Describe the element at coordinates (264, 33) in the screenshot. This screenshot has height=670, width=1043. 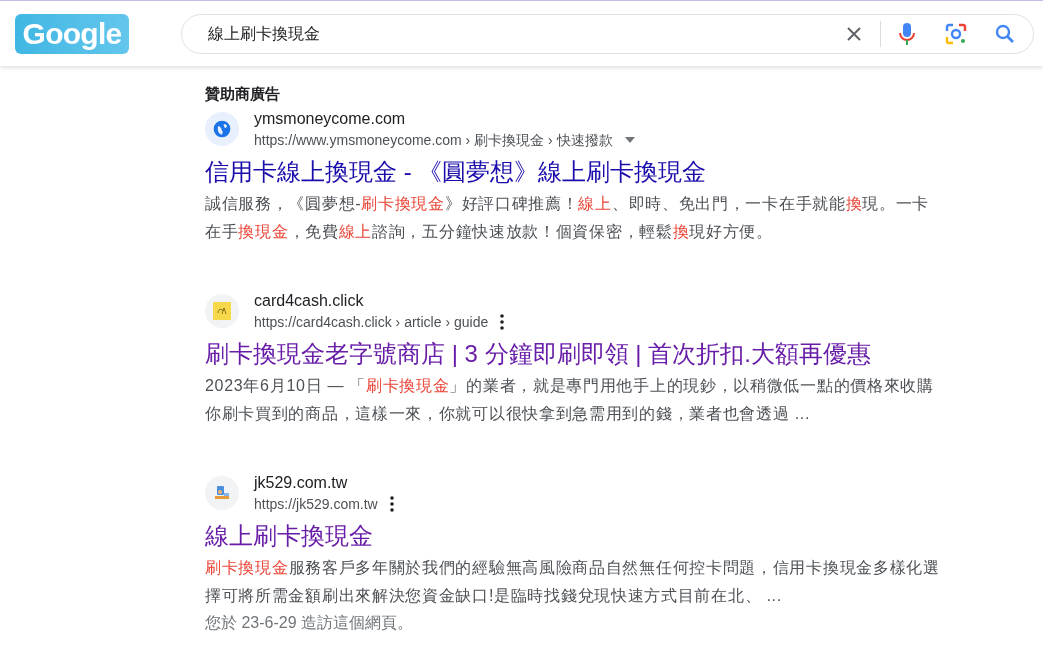
I see `search-query: 線上刷卡換現金` at that location.